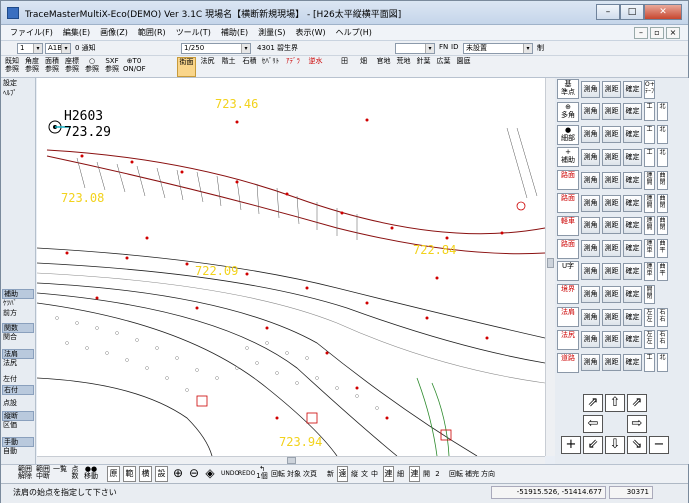 This screenshot has width=689, height=503. Describe the element at coordinates (403, 67) in the screenshot. I see `wasteland-tool: 荒地` at that location.